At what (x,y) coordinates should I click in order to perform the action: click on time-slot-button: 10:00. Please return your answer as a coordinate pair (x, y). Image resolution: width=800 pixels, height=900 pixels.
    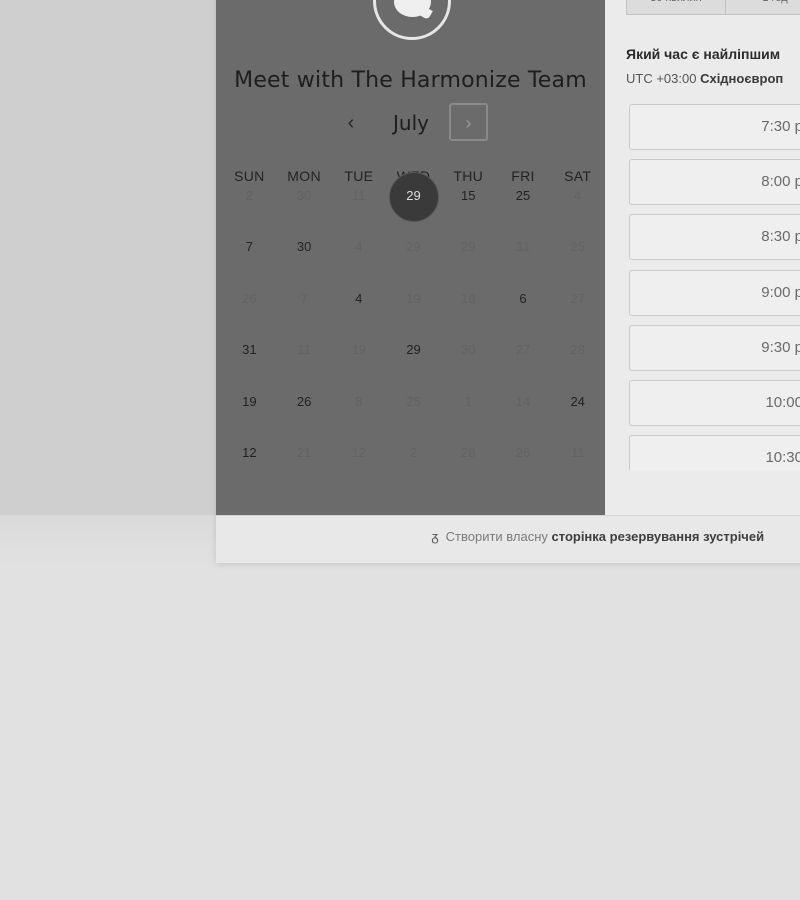
    Looking at the image, I should click on (714, 402).